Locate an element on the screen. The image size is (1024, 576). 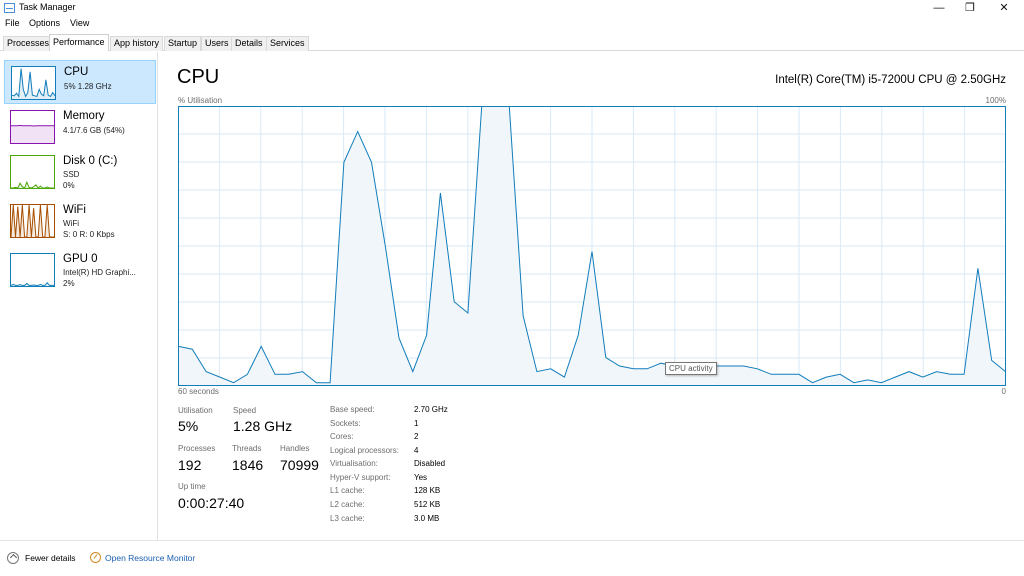
spec-value: 512 KB is located at coordinates (427, 504).